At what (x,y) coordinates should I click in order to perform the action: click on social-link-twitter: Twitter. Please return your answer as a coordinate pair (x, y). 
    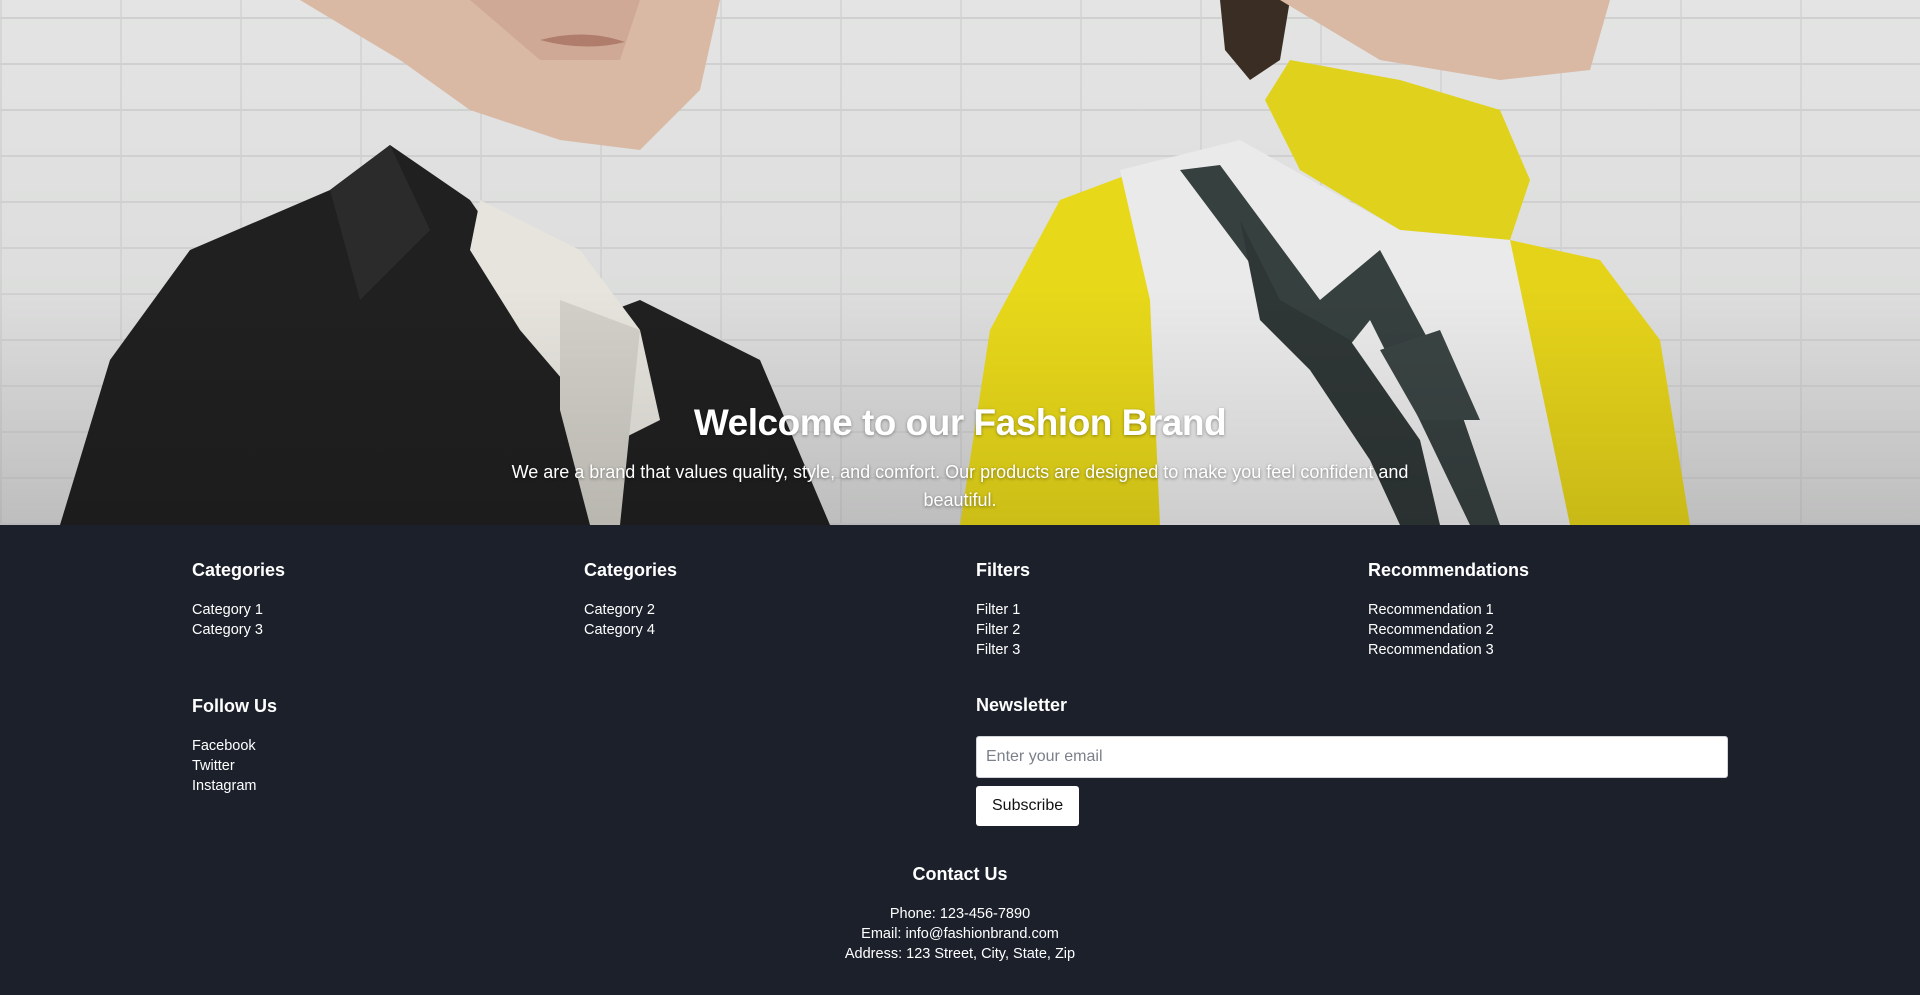
    Looking at the image, I should click on (213, 766).